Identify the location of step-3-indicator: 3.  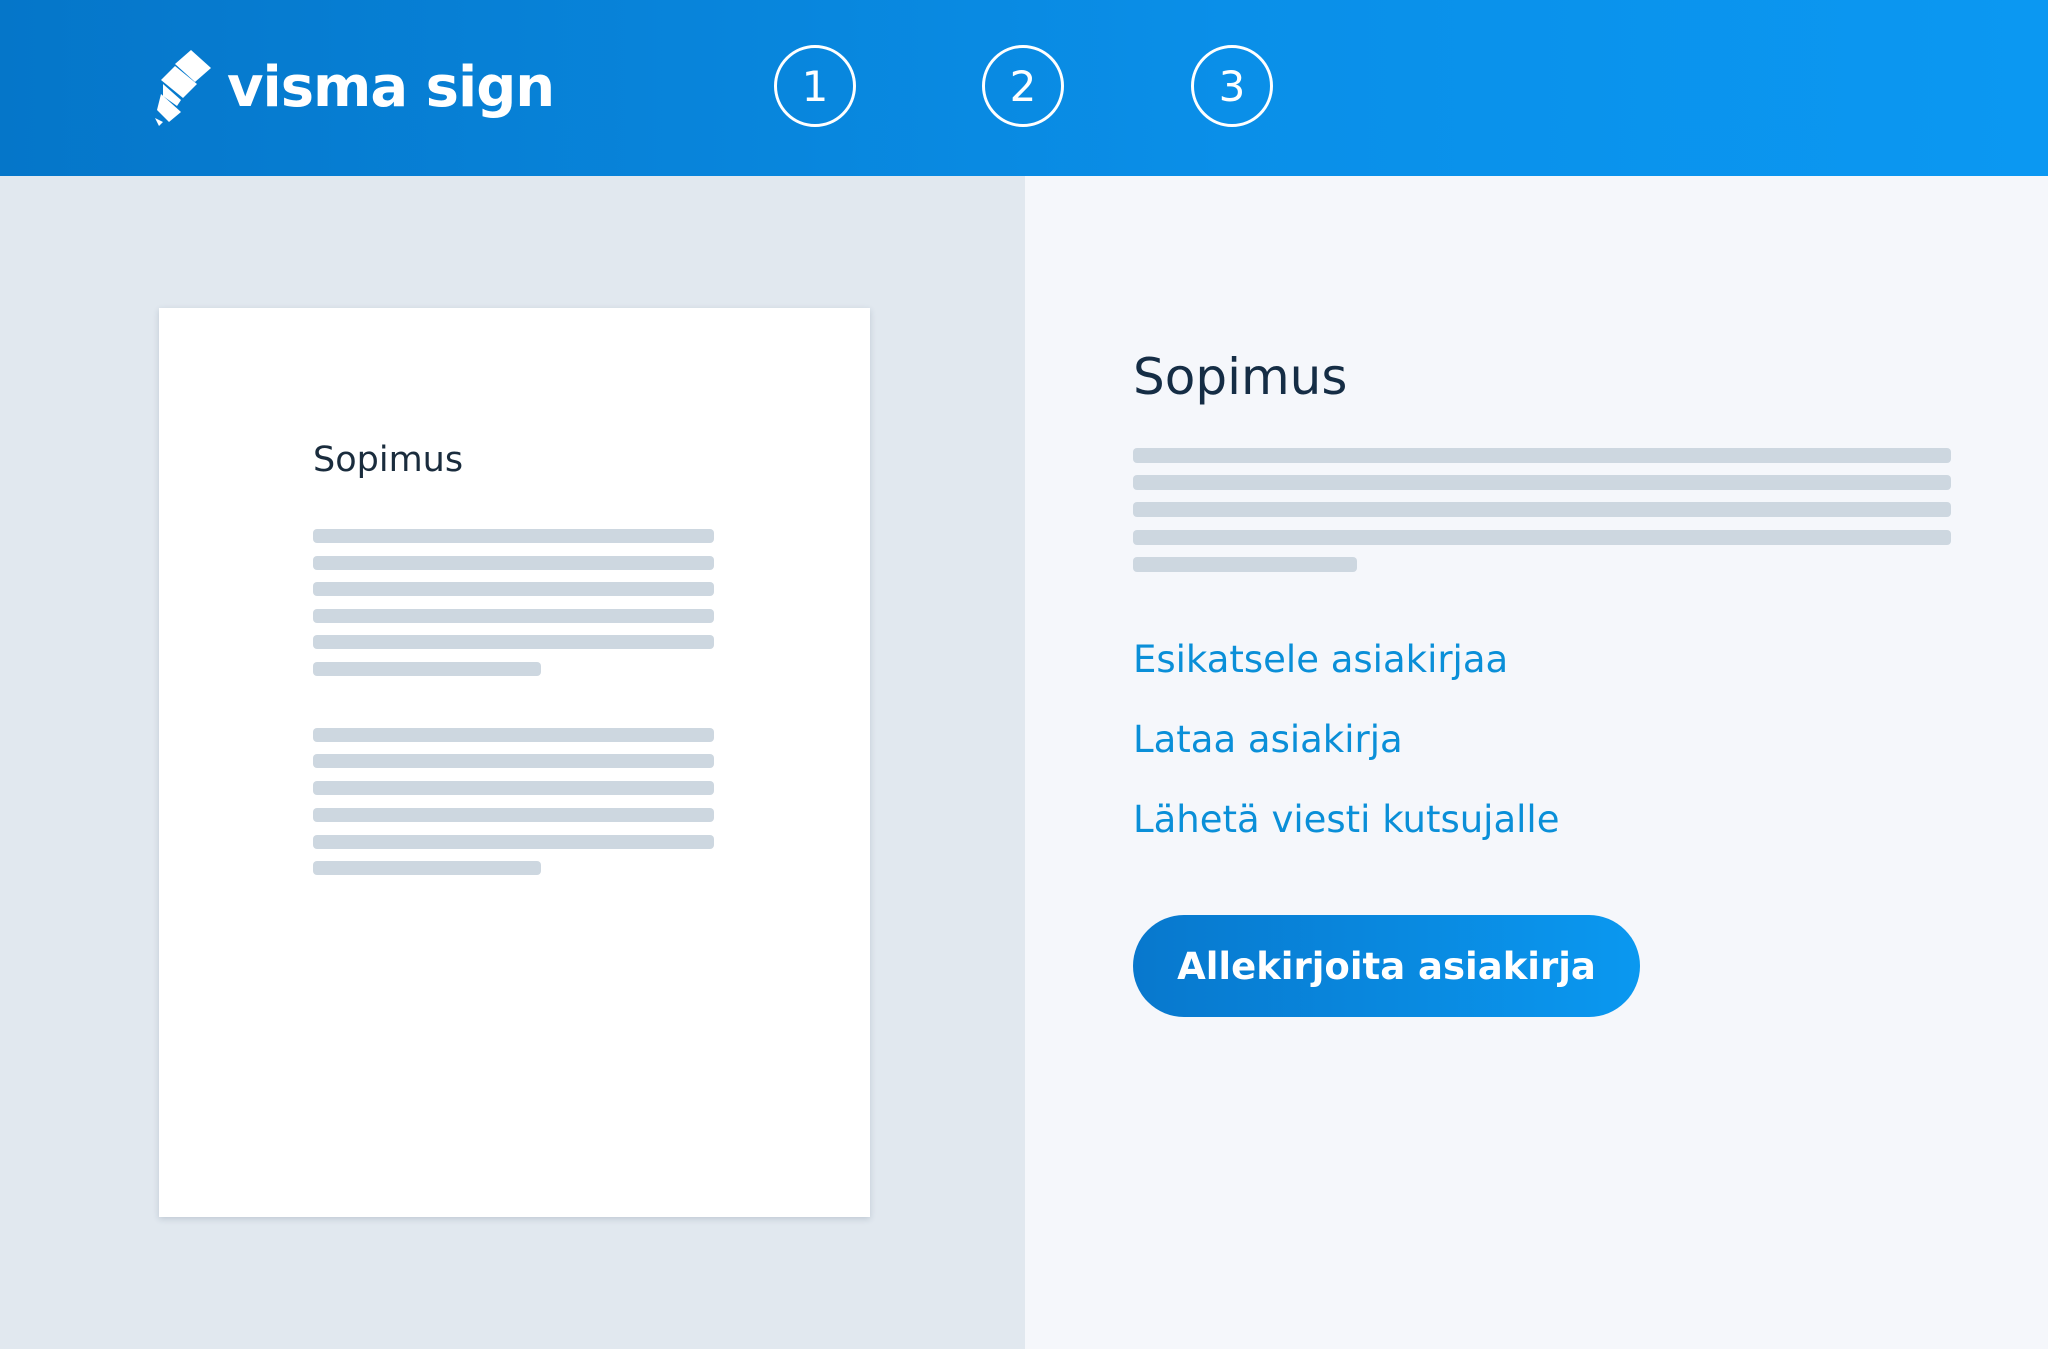
(1232, 86).